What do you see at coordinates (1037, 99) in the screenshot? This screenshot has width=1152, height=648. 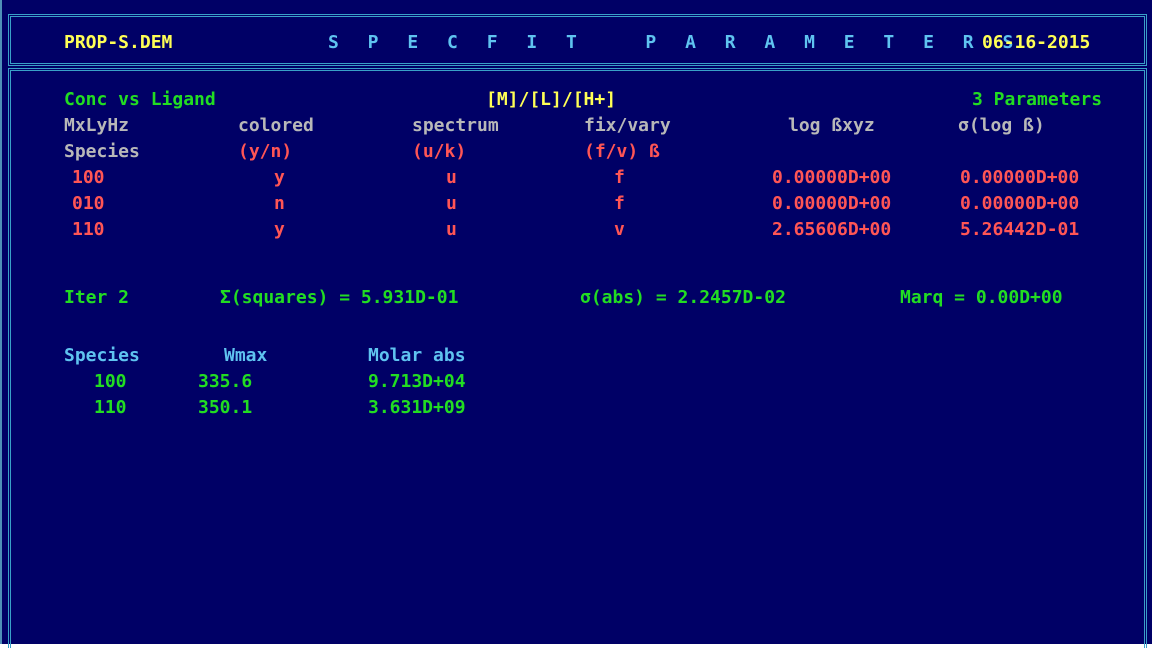 I see `parameter-count: 3 Parameters` at bounding box center [1037, 99].